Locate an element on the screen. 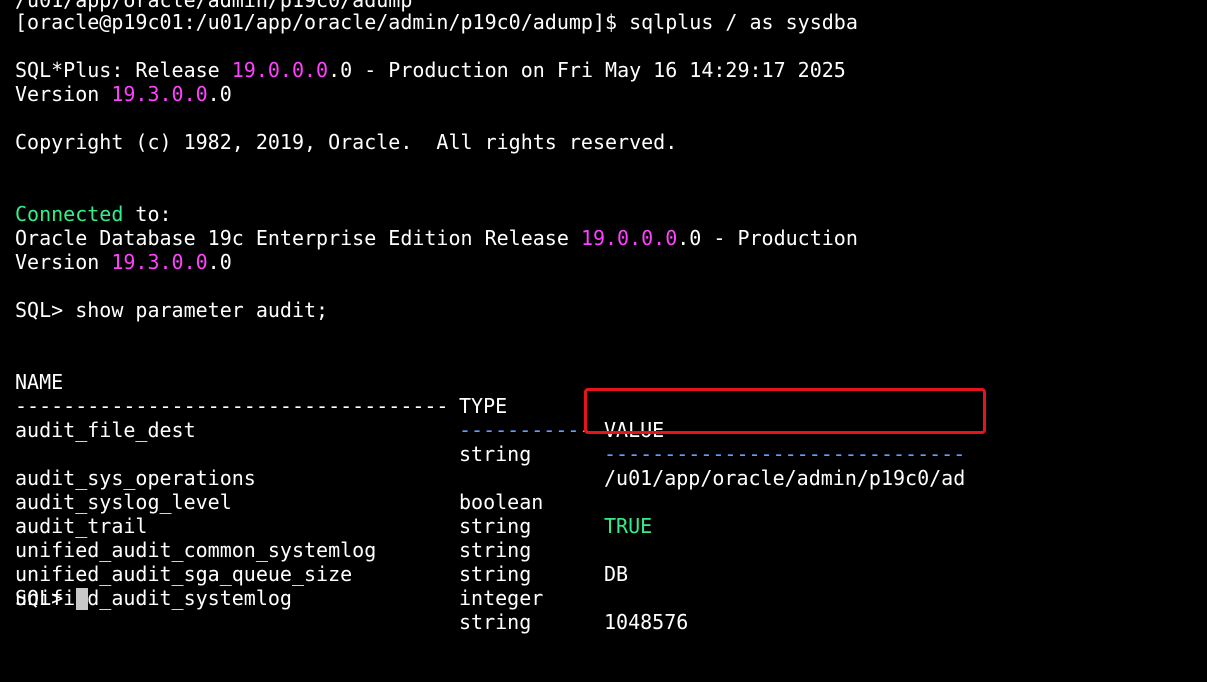  param-name: unified_audit_sga_queue_size is located at coordinates (184, 574).